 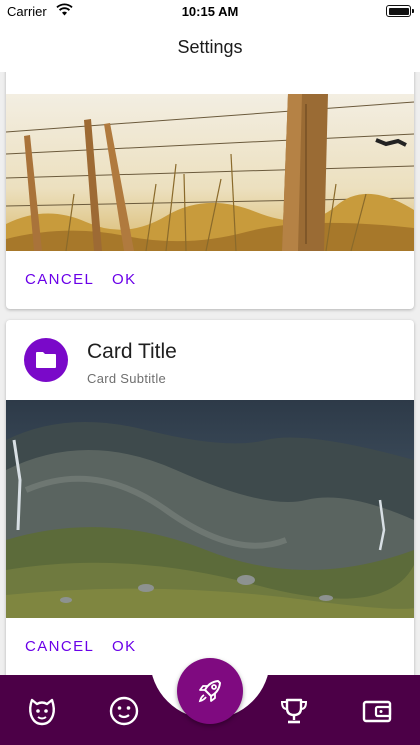 What do you see at coordinates (124, 711) in the screenshot?
I see `smiley-icon` at bounding box center [124, 711].